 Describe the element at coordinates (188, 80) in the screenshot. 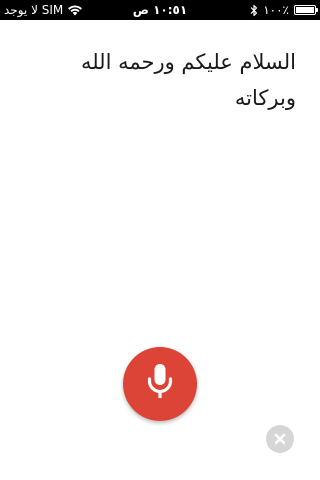

I see `transcript-text: السلام عليكم ورحمه الله وبركاته` at that location.